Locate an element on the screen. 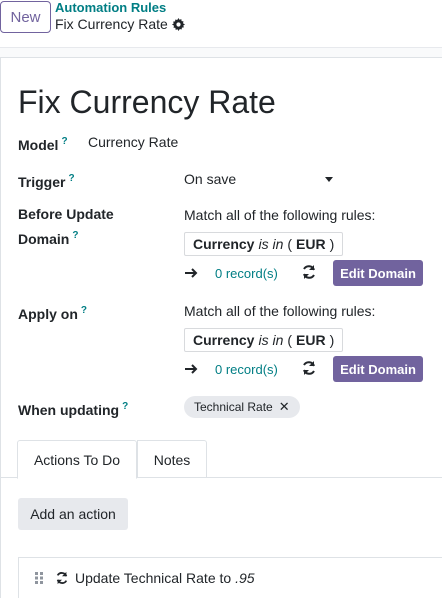 The width and height of the screenshot is (442, 598). control-panel: New Automation Rules Fix Currency Rate is located at coordinates (221, 24).